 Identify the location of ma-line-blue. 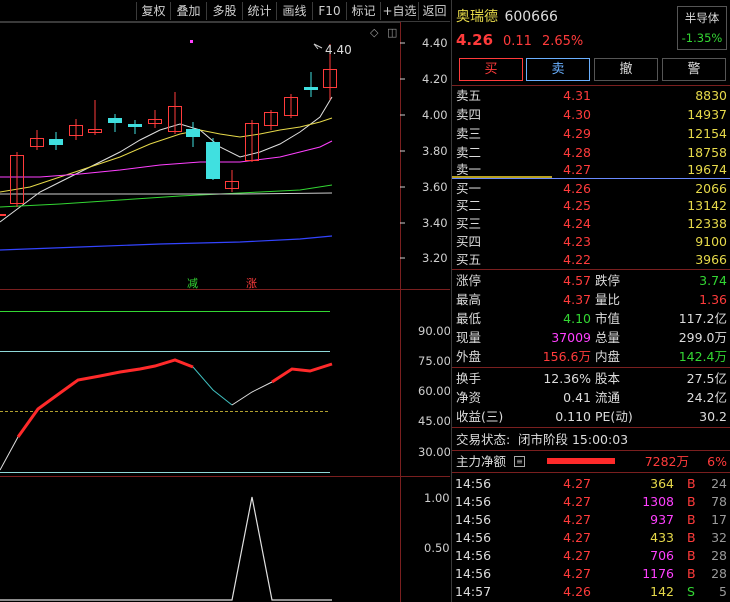
(166, 243).